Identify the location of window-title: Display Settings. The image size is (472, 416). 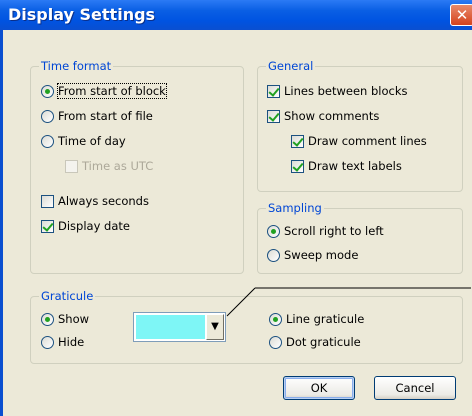
(82, 14).